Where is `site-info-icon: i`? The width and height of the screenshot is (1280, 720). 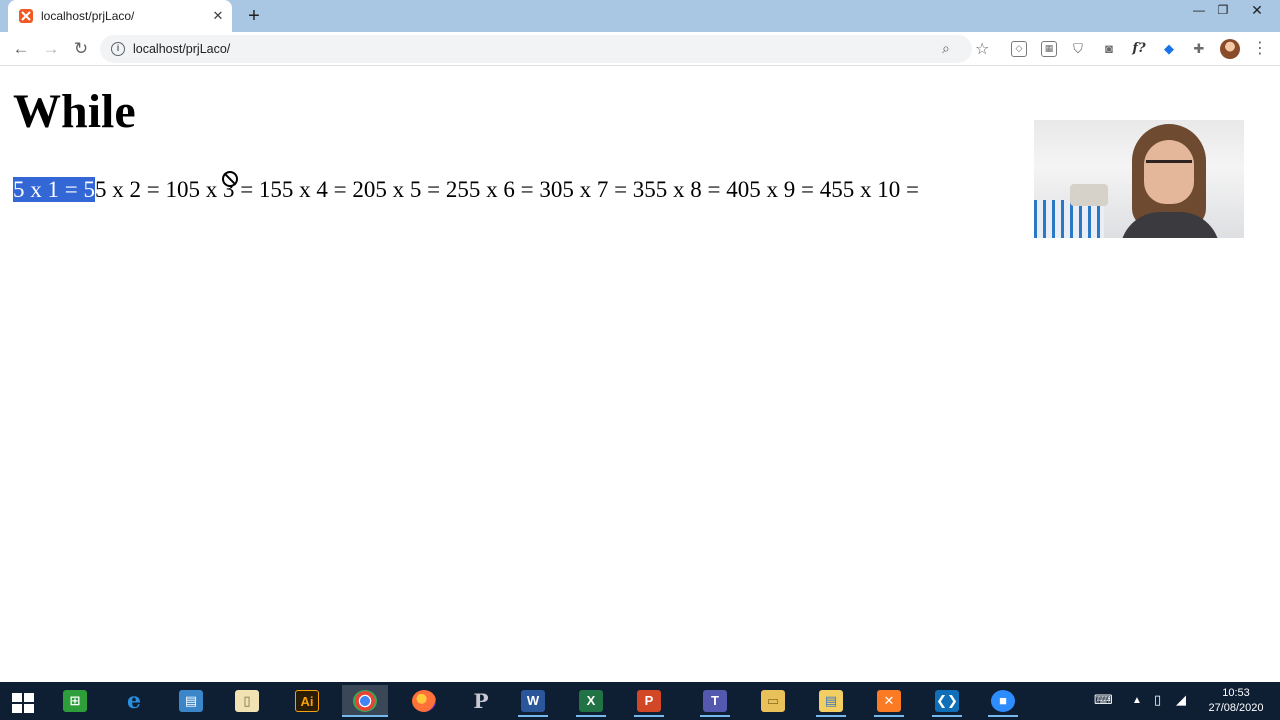
site-info-icon: i is located at coordinates (118, 49).